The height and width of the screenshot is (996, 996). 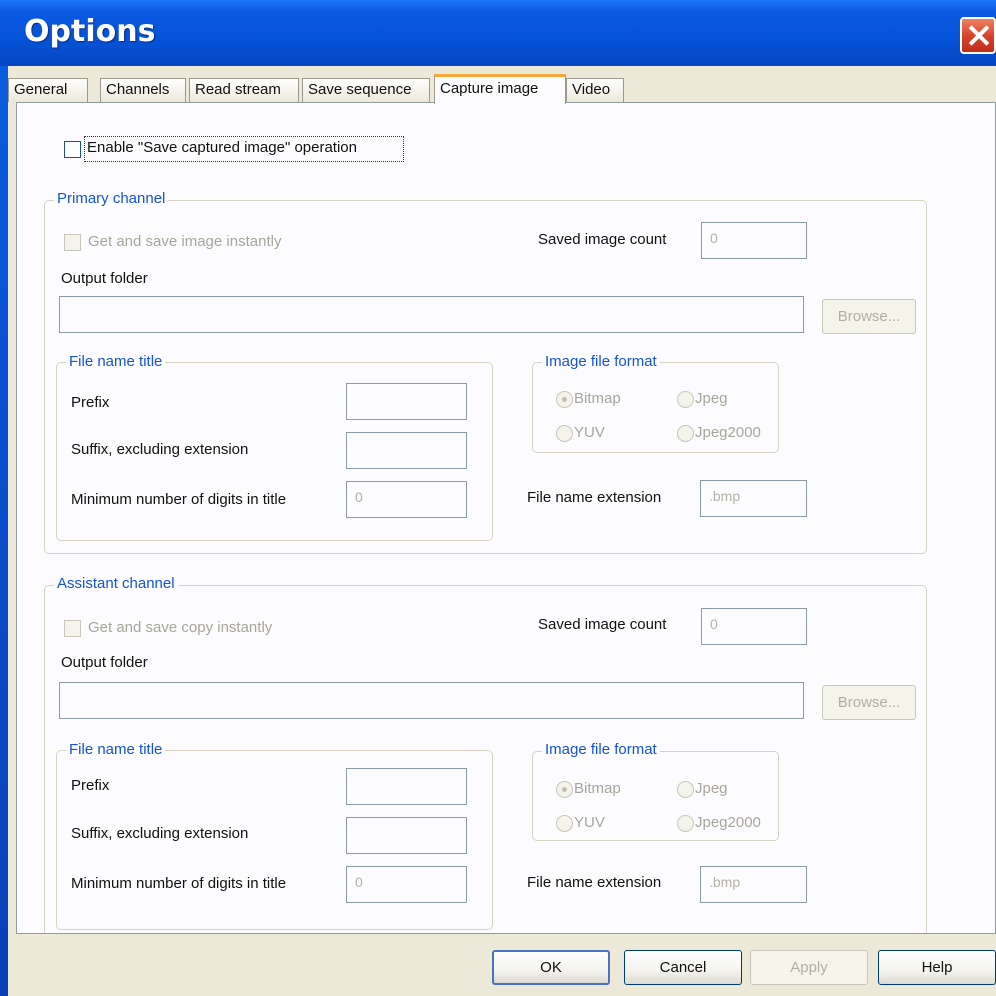 What do you see at coordinates (116, 361) in the screenshot?
I see `primary-file-name-title: File name title` at bounding box center [116, 361].